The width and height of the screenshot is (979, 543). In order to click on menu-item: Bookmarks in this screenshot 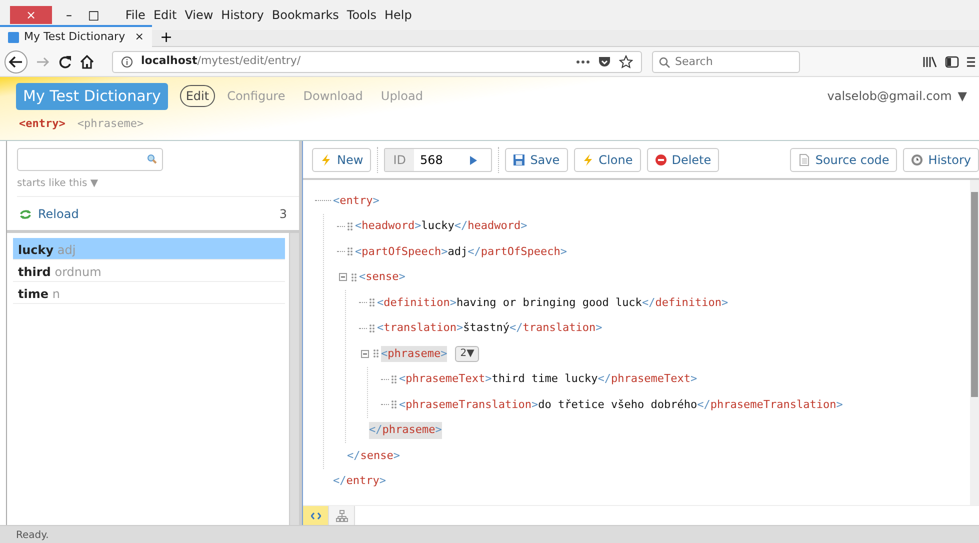, I will do `click(305, 15)`.